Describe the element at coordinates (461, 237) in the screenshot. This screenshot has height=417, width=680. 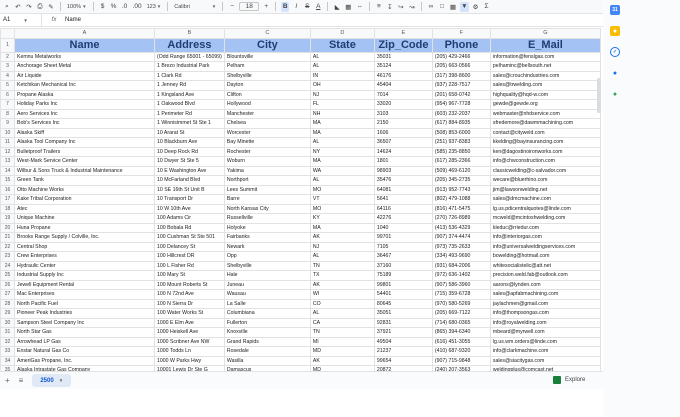
I see `cell: (907) 374-4474` at that location.